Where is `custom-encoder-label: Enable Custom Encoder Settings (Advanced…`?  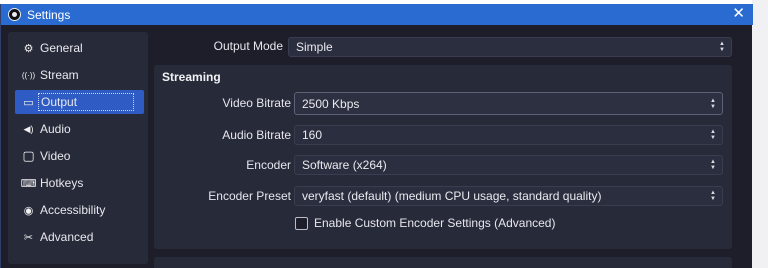 custom-encoder-label: Enable Custom Encoder Settings (Advanced… is located at coordinates (435, 223).